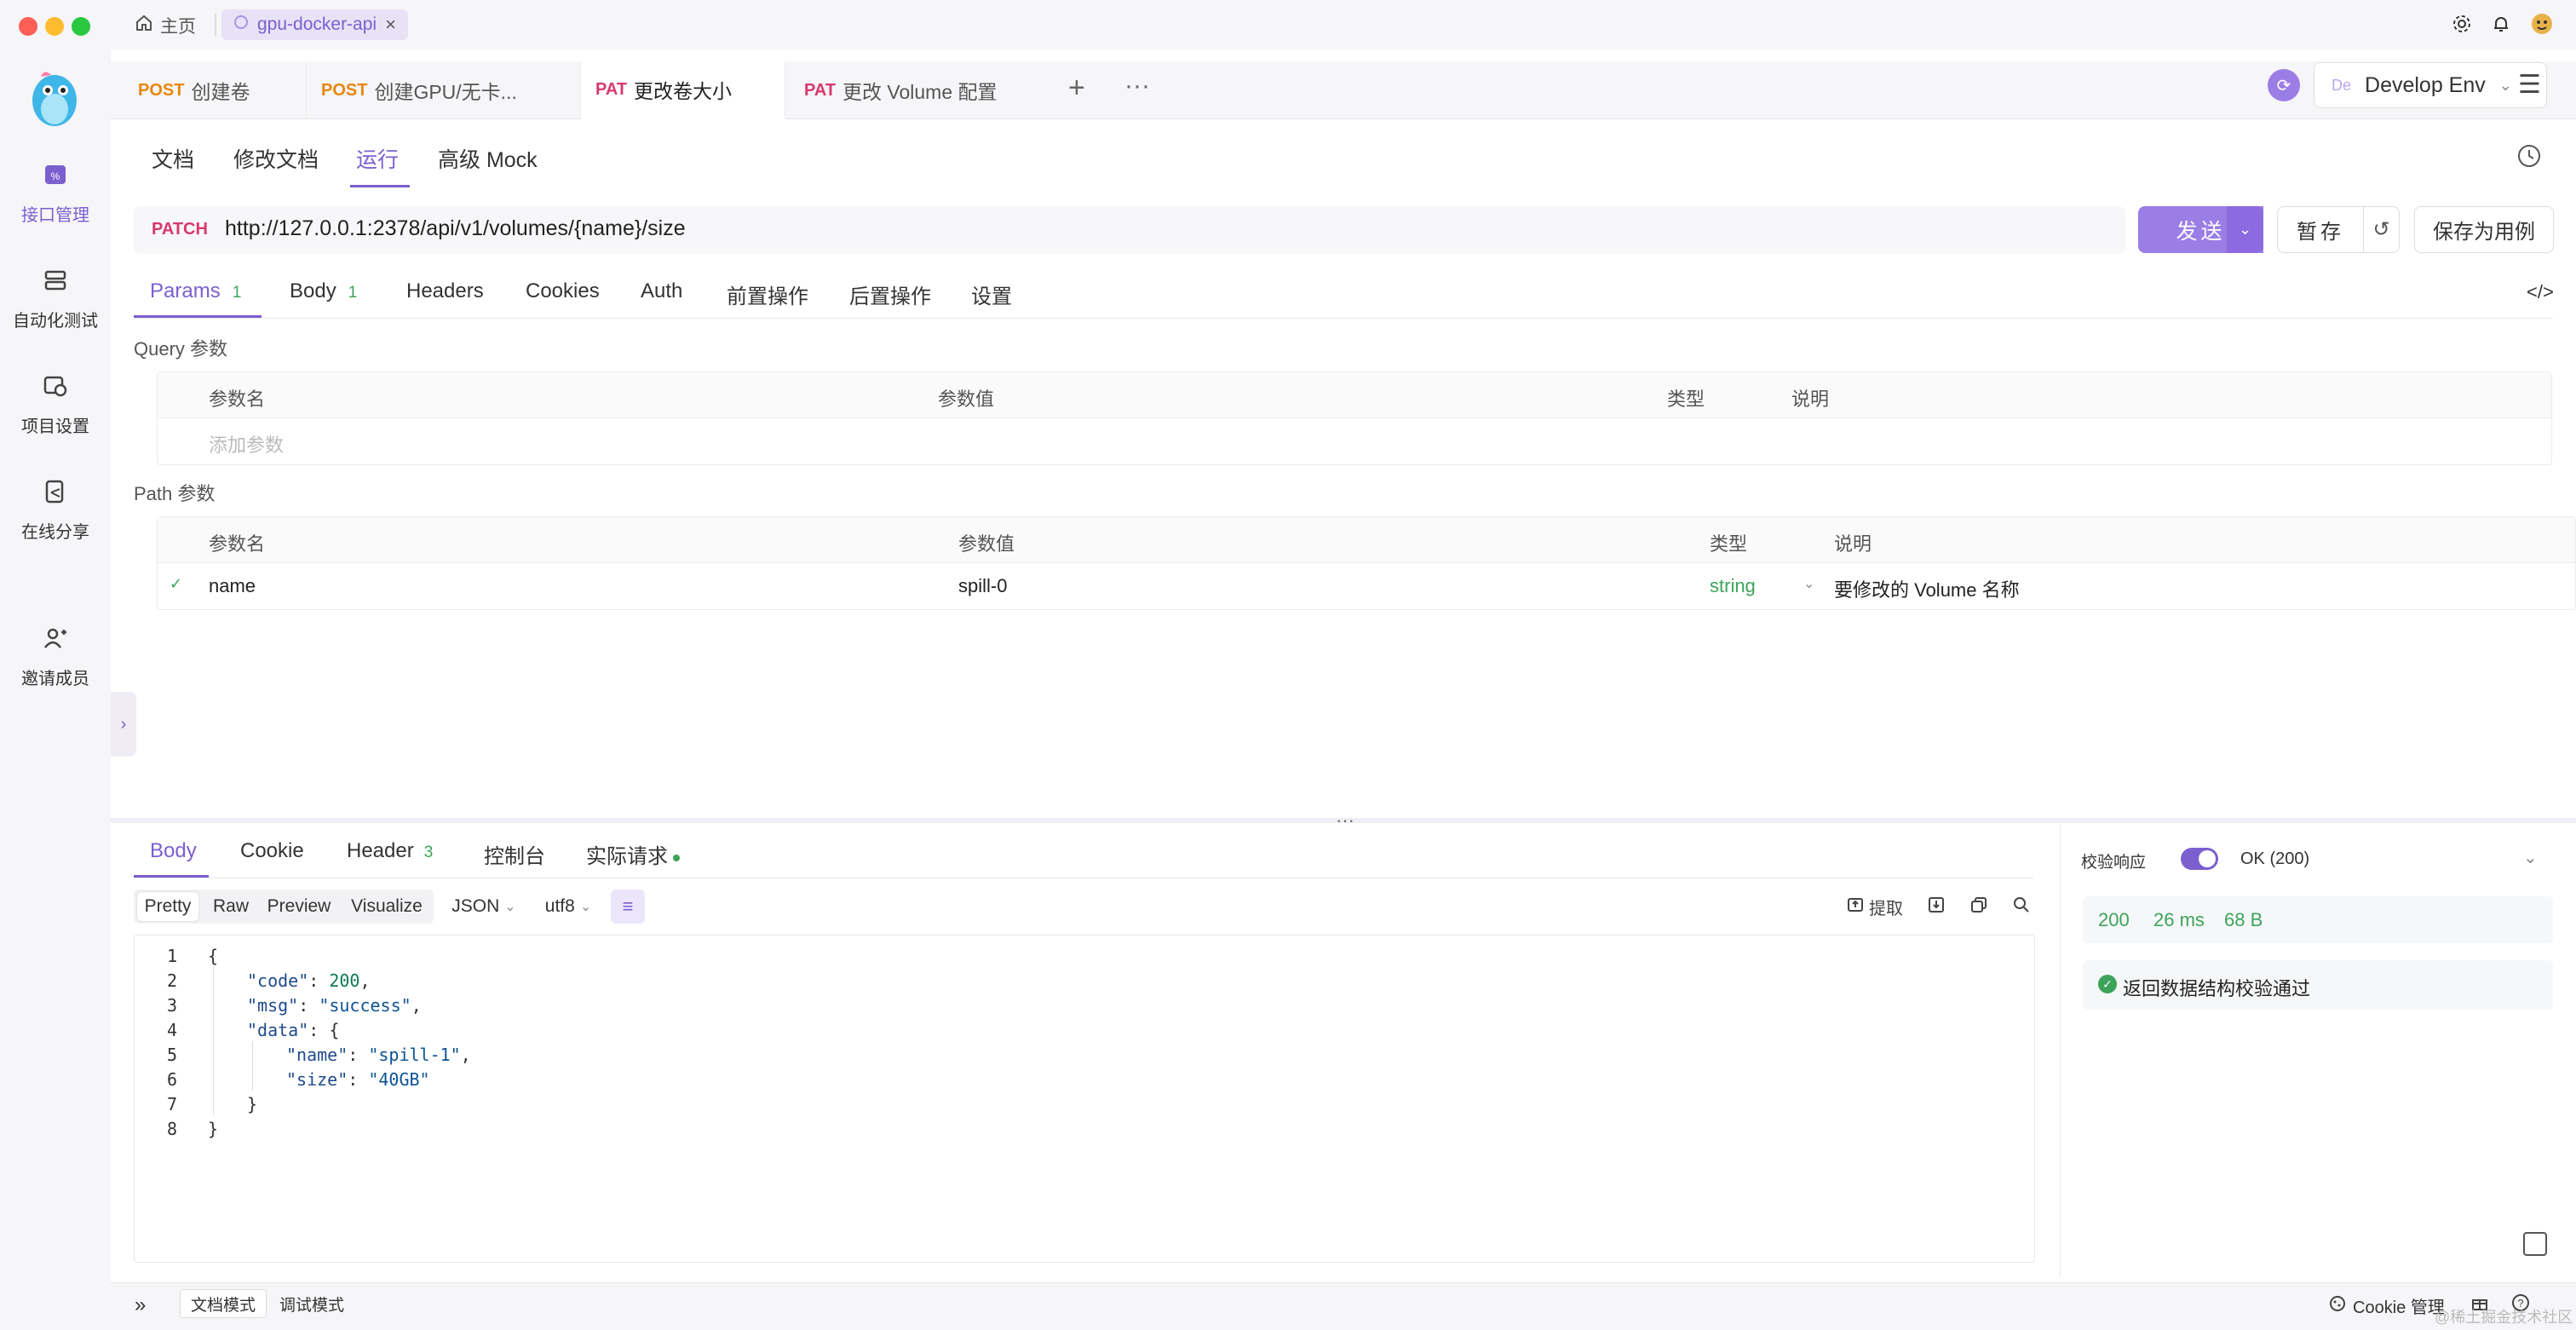  Describe the element at coordinates (2243, 919) in the screenshot. I see `response-size: 68 B` at that location.